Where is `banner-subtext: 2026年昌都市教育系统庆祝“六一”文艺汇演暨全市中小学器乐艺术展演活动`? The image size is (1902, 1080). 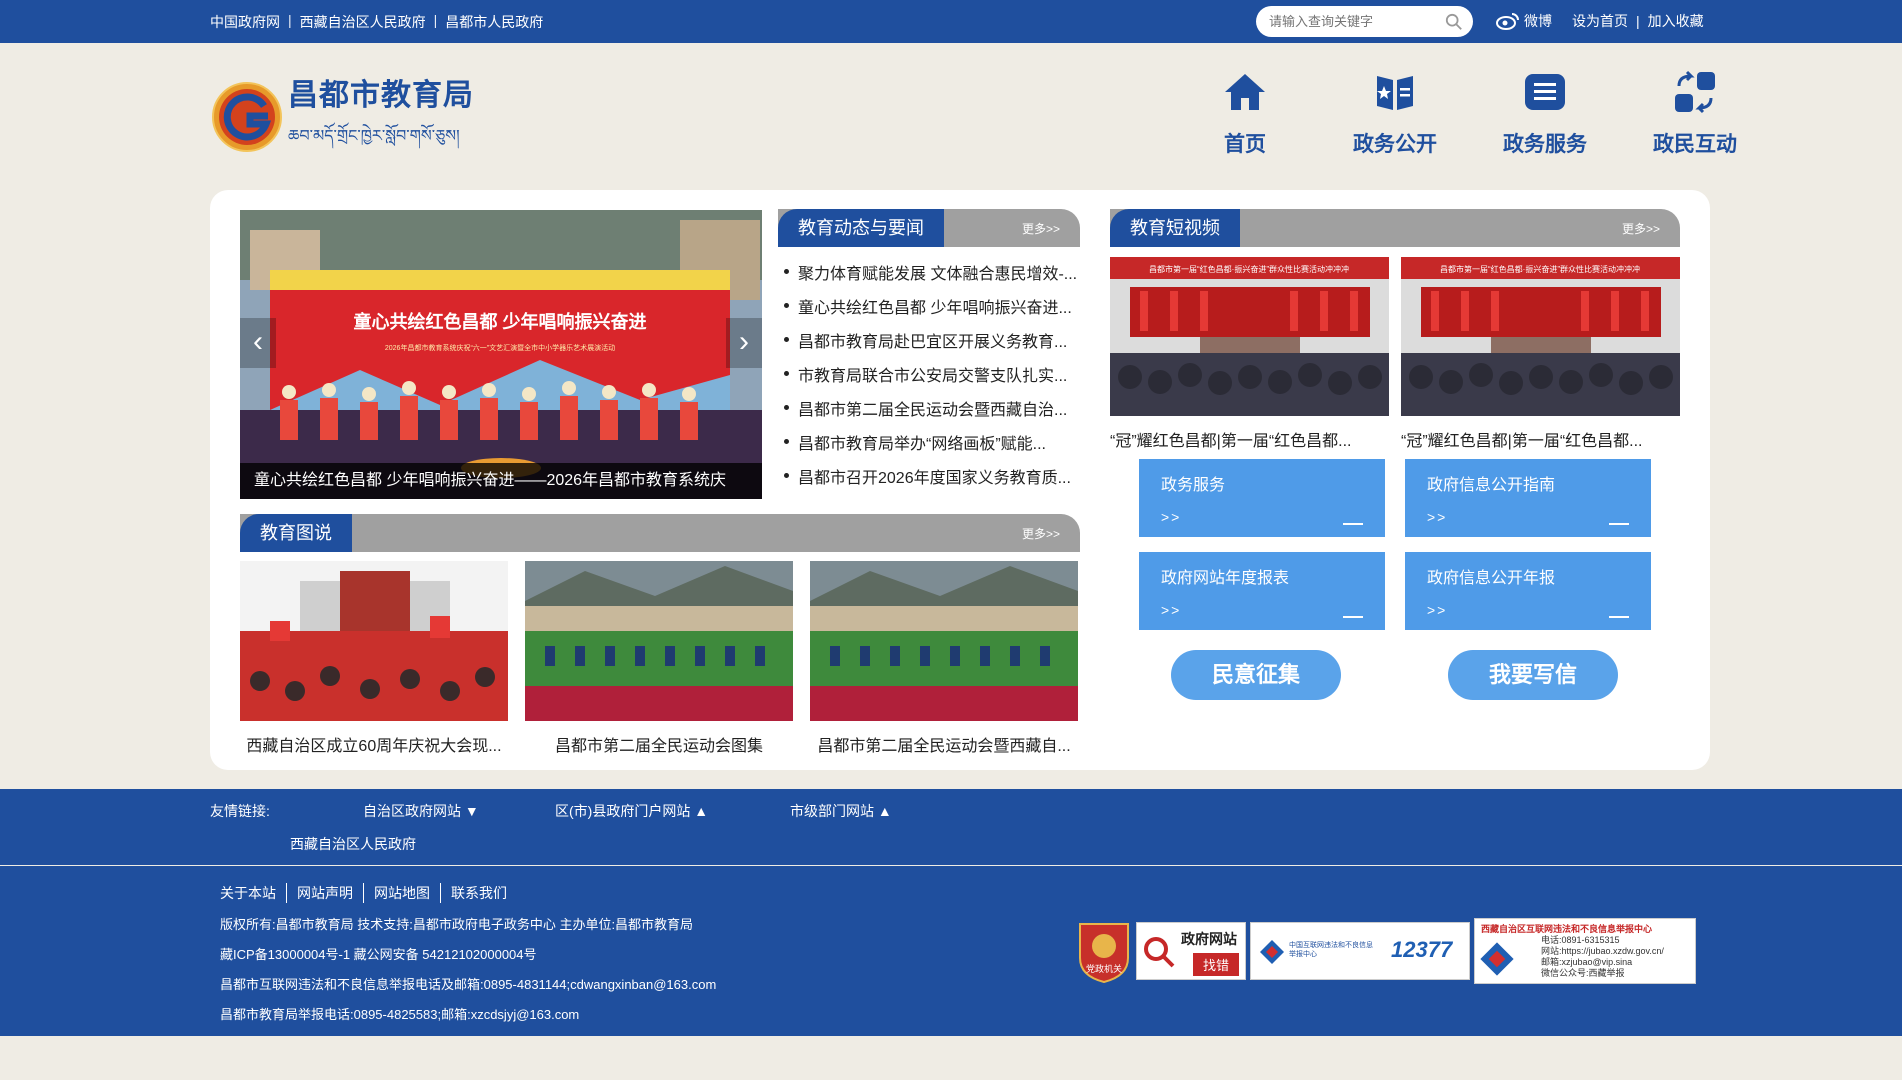 banner-subtext: 2026年昌都市教育系统庆祝“六一”文艺汇演暨全市中小学器乐艺术展演活动 is located at coordinates (500, 347).